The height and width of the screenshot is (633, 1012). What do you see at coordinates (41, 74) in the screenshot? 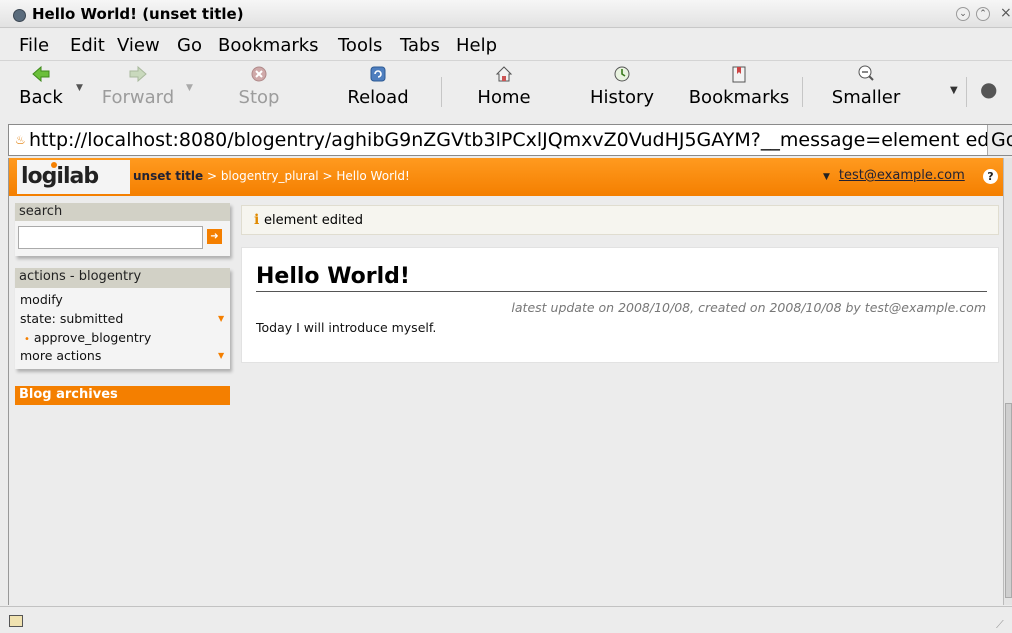
I see `back-arrow-icon` at bounding box center [41, 74].